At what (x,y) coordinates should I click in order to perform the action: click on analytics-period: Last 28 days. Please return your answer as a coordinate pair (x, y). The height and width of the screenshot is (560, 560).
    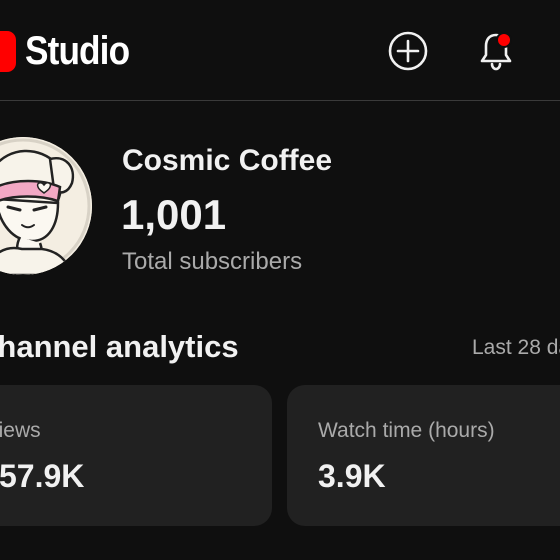
    Looking at the image, I should click on (516, 348).